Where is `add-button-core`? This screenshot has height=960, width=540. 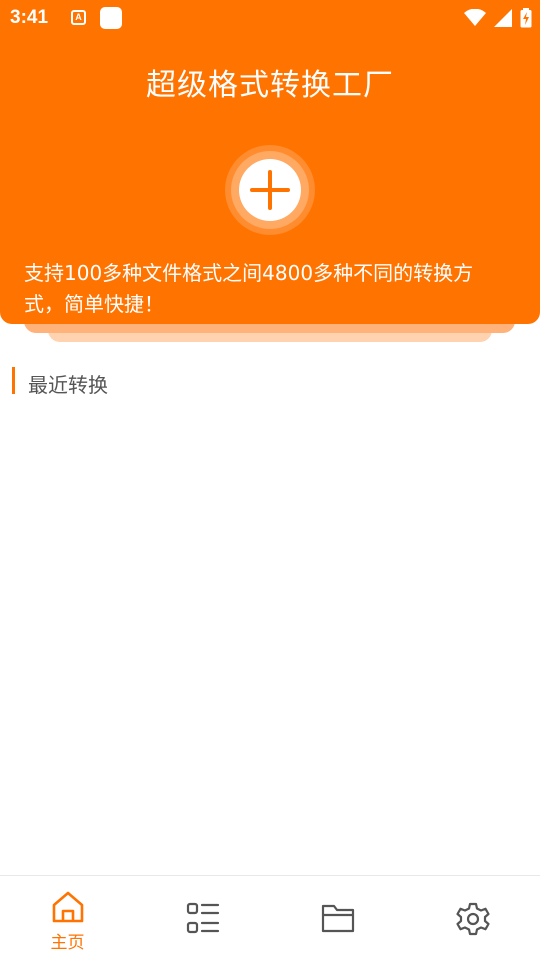 add-button-core is located at coordinates (270, 190).